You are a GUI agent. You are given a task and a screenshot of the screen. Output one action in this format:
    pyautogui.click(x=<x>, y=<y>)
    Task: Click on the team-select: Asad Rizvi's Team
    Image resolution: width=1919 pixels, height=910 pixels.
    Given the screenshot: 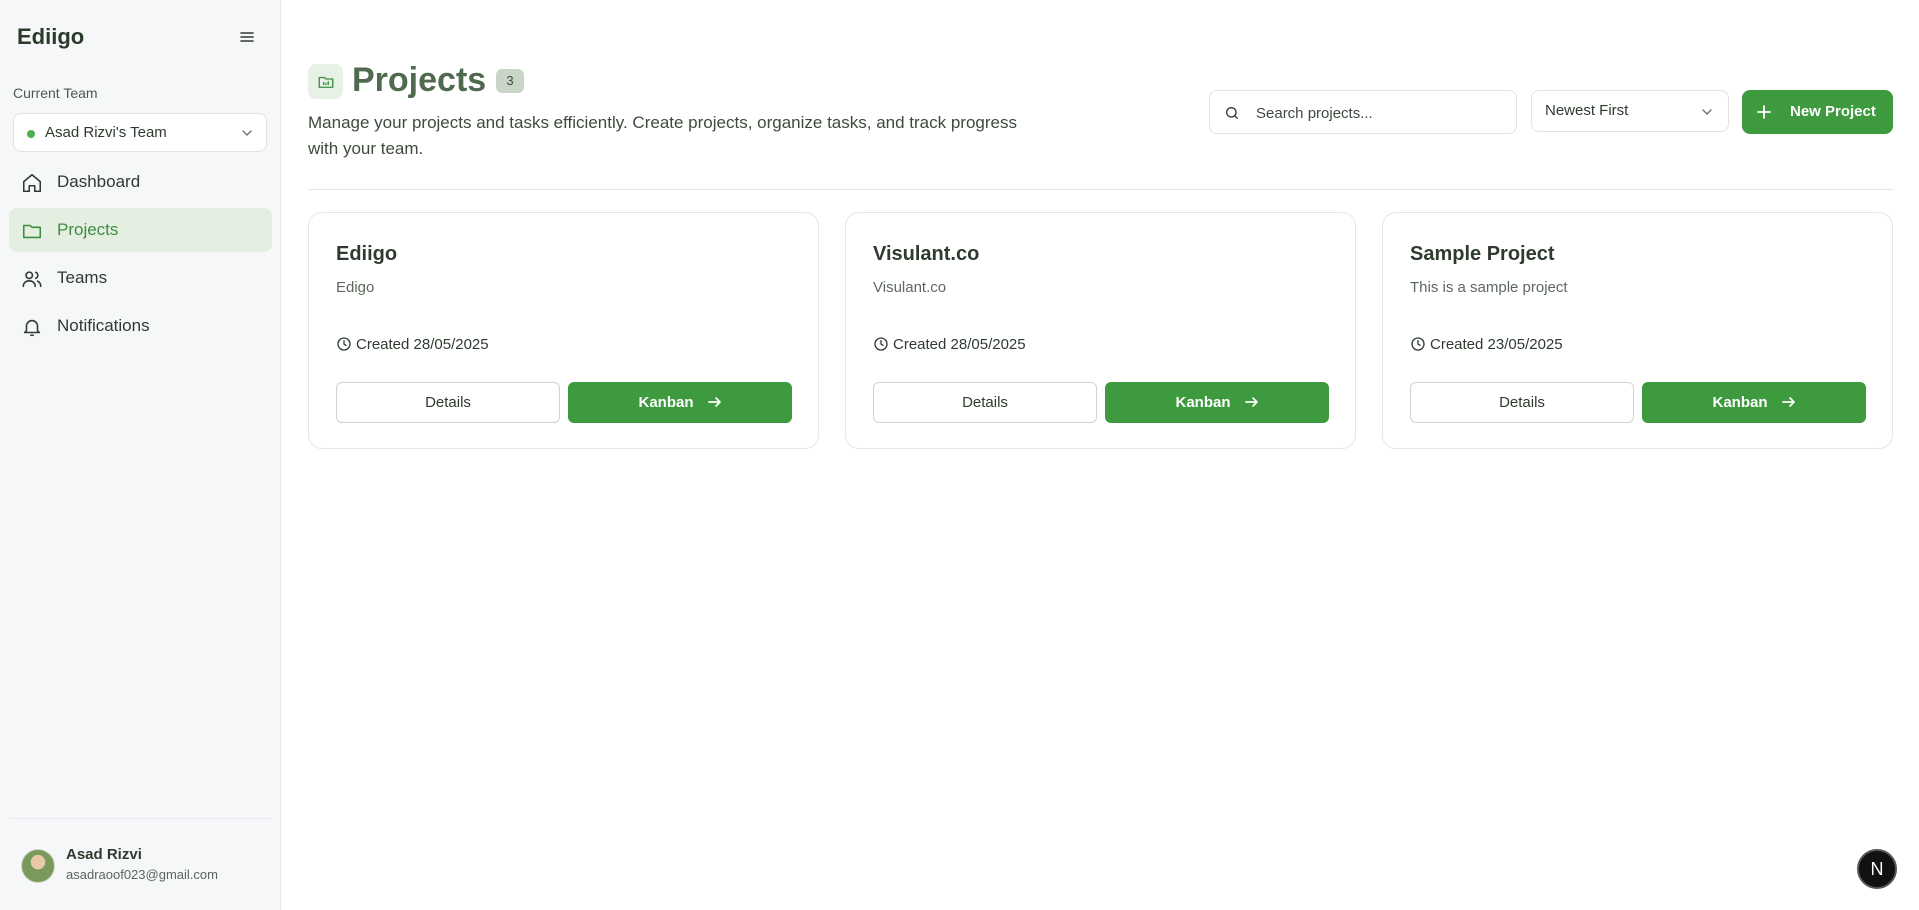 What is the action you would take?
    pyautogui.click(x=140, y=132)
    